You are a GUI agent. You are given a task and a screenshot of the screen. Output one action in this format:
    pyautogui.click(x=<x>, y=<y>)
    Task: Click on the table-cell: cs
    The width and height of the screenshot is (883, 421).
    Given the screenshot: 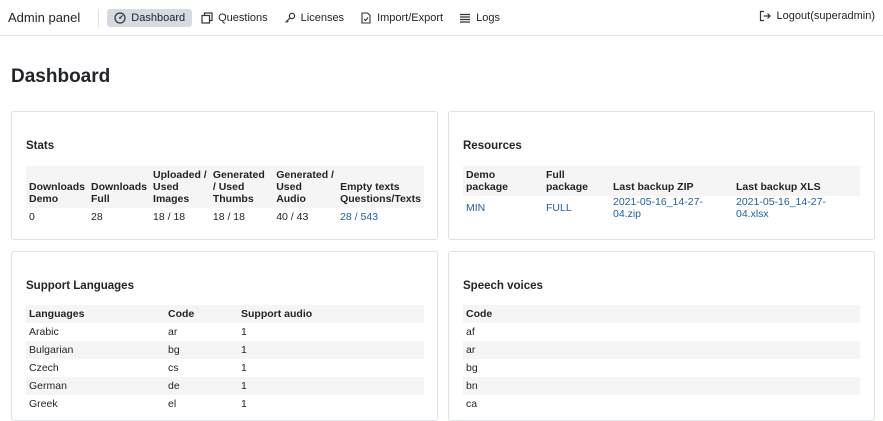 What is the action you would take?
    pyautogui.click(x=173, y=368)
    